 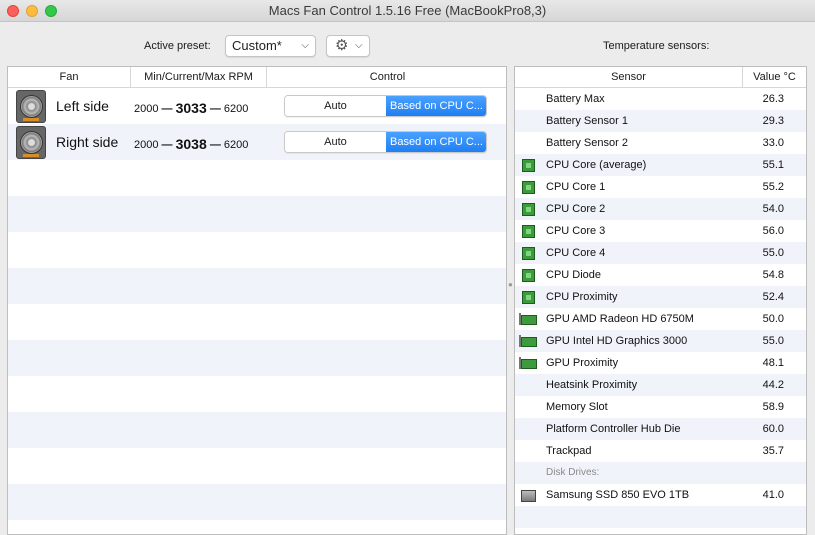 What do you see at coordinates (660, 408) in the screenshot?
I see `sensor-row: Memory Slot 58.9` at bounding box center [660, 408].